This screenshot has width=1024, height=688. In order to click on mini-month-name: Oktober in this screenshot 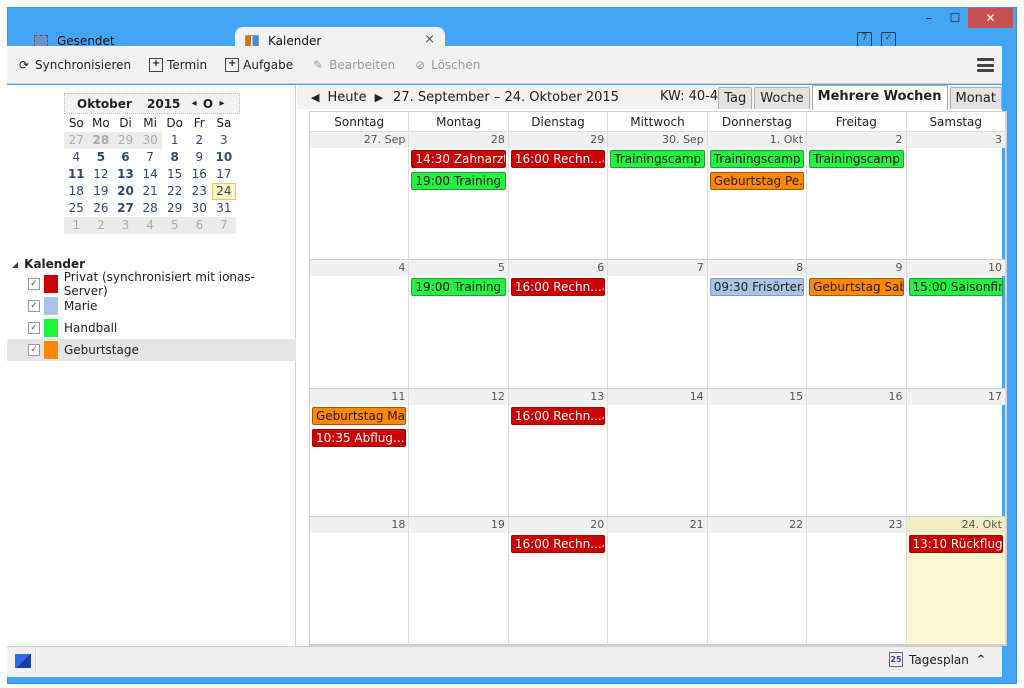, I will do `click(112, 104)`.